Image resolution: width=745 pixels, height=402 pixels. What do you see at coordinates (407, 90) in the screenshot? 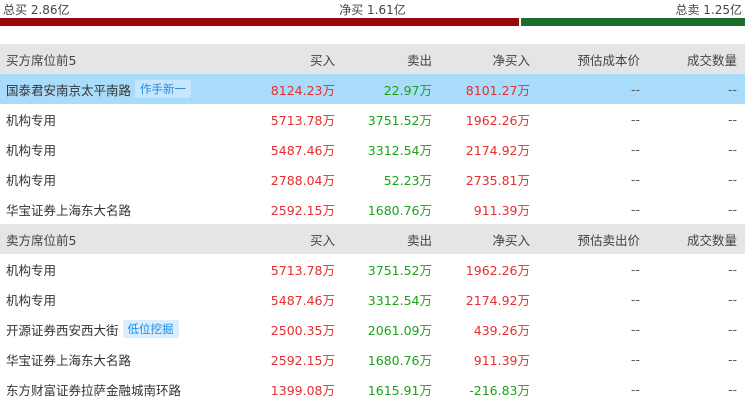
I see `sell-amount: 22.97万` at bounding box center [407, 90].